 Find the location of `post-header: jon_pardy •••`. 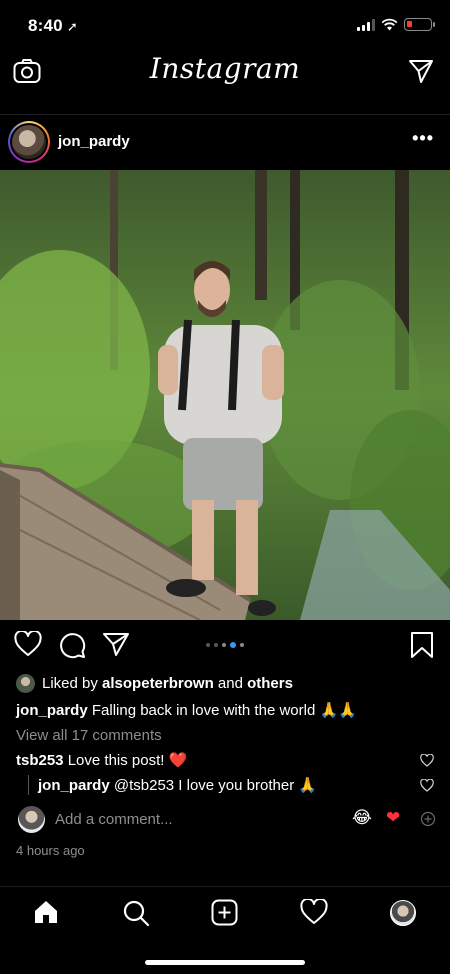

post-header: jon_pardy ••• is located at coordinates (225, 141).